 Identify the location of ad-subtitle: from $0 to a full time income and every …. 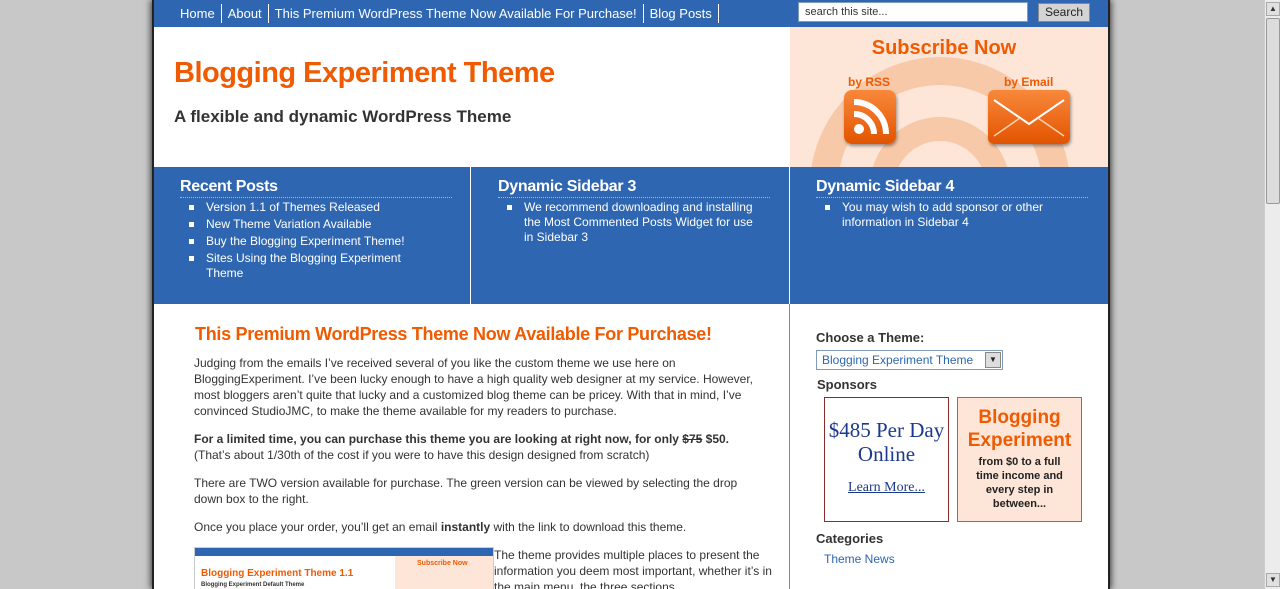
(1019, 483).